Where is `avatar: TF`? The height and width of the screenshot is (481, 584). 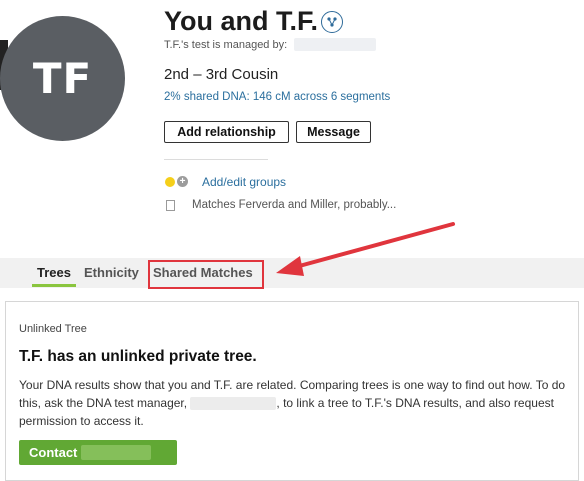
avatar: TF is located at coordinates (62, 78).